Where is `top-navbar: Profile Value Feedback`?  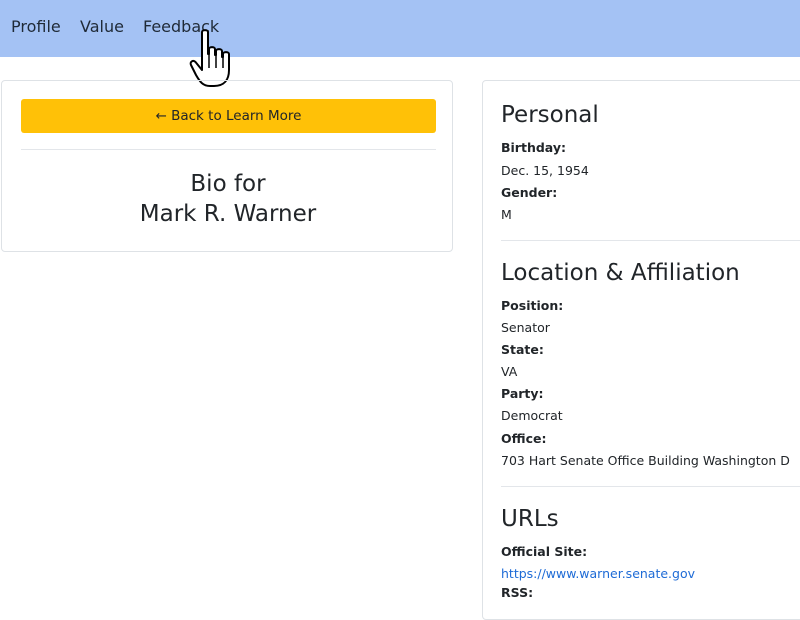
top-navbar: Profile Value Feedback is located at coordinates (400, 28).